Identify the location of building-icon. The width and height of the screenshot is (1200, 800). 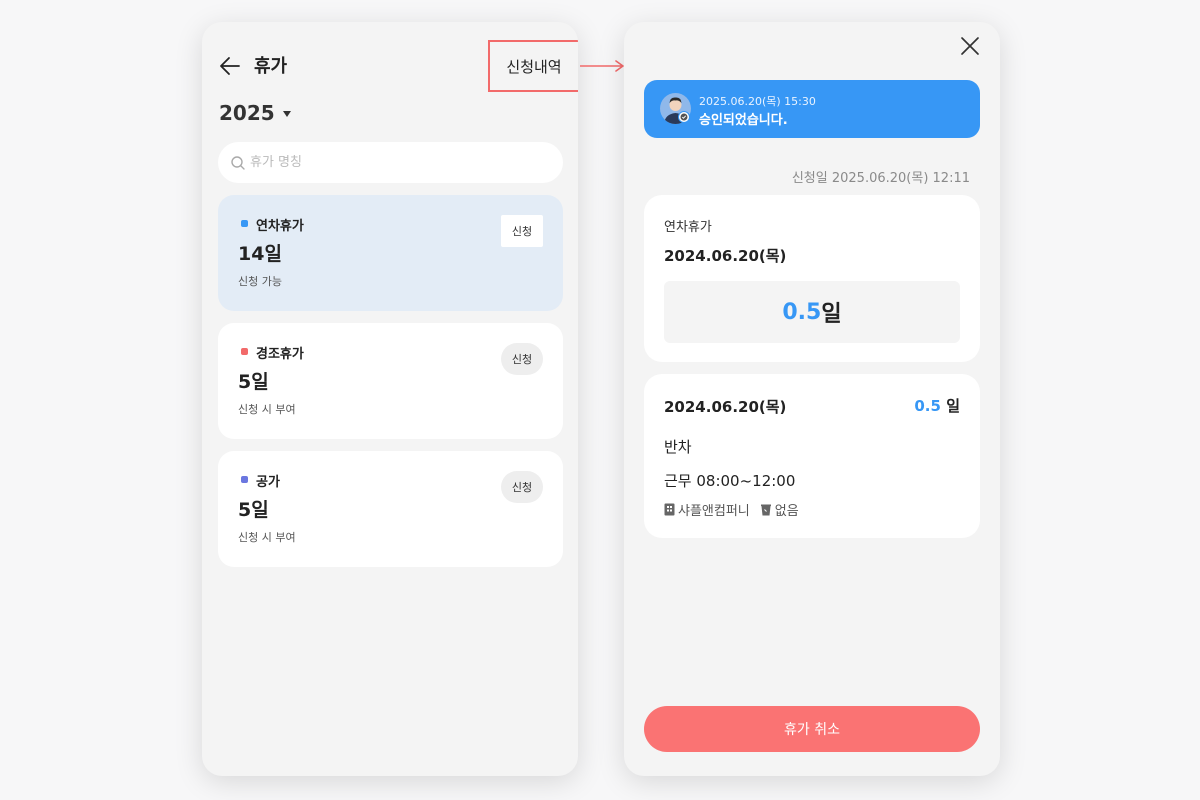
(669, 509).